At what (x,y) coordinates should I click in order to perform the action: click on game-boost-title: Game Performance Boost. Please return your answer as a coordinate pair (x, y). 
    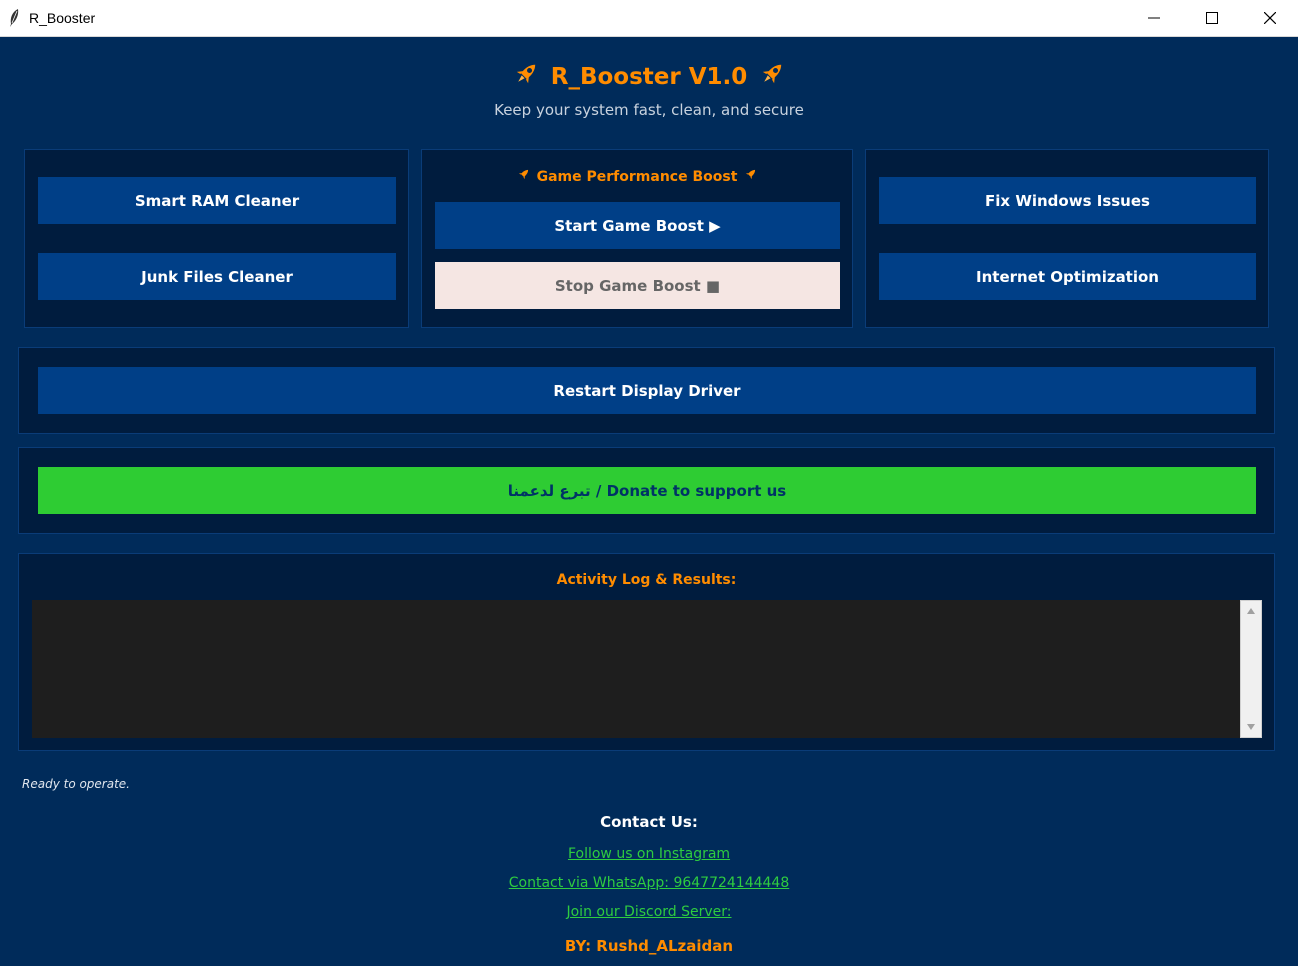
    Looking at the image, I should click on (637, 176).